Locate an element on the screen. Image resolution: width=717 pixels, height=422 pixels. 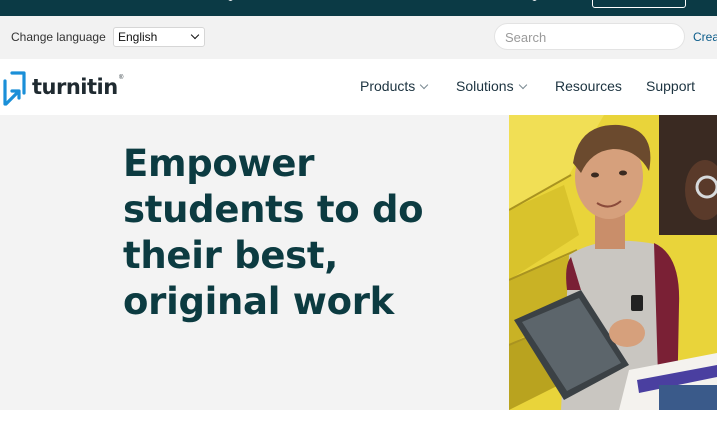
hero-title-line: their best, is located at coordinates (230, 255).